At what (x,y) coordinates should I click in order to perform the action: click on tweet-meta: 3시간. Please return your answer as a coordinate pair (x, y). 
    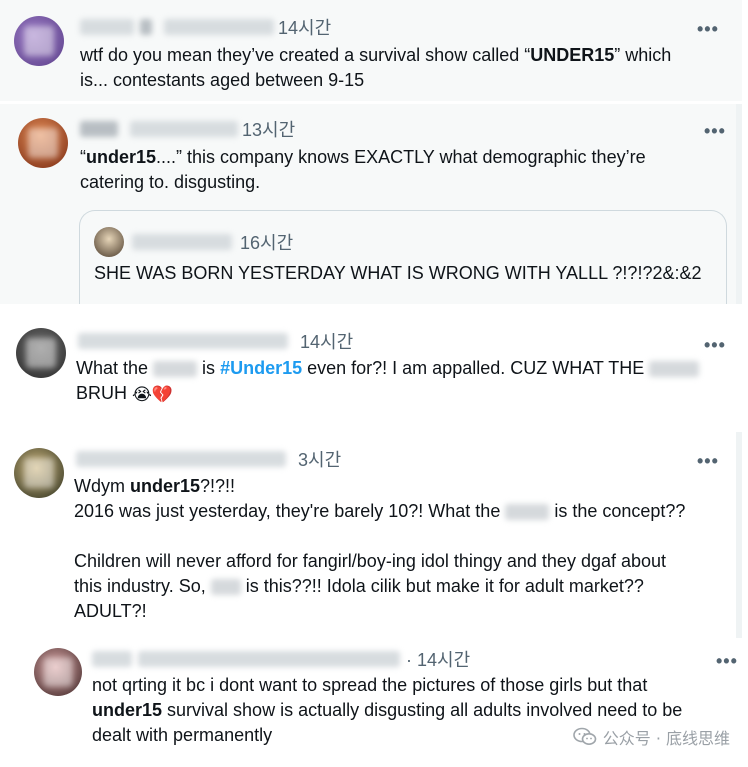
    Looking at the image, I should click on (208, 459).